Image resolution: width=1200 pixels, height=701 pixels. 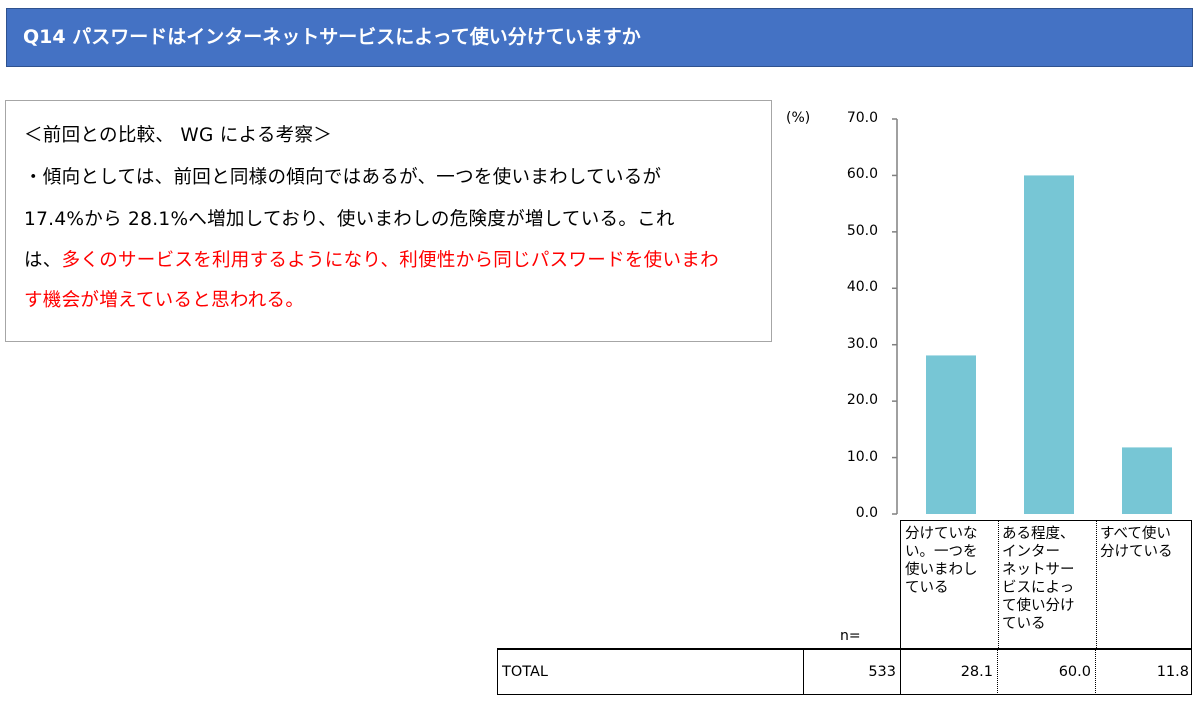 What do you see at coordinates (941, 561) in the screenshot?
I see `category-label: 分けていな い。一つを 使いまわし ている` at bounding box center [941, 561].